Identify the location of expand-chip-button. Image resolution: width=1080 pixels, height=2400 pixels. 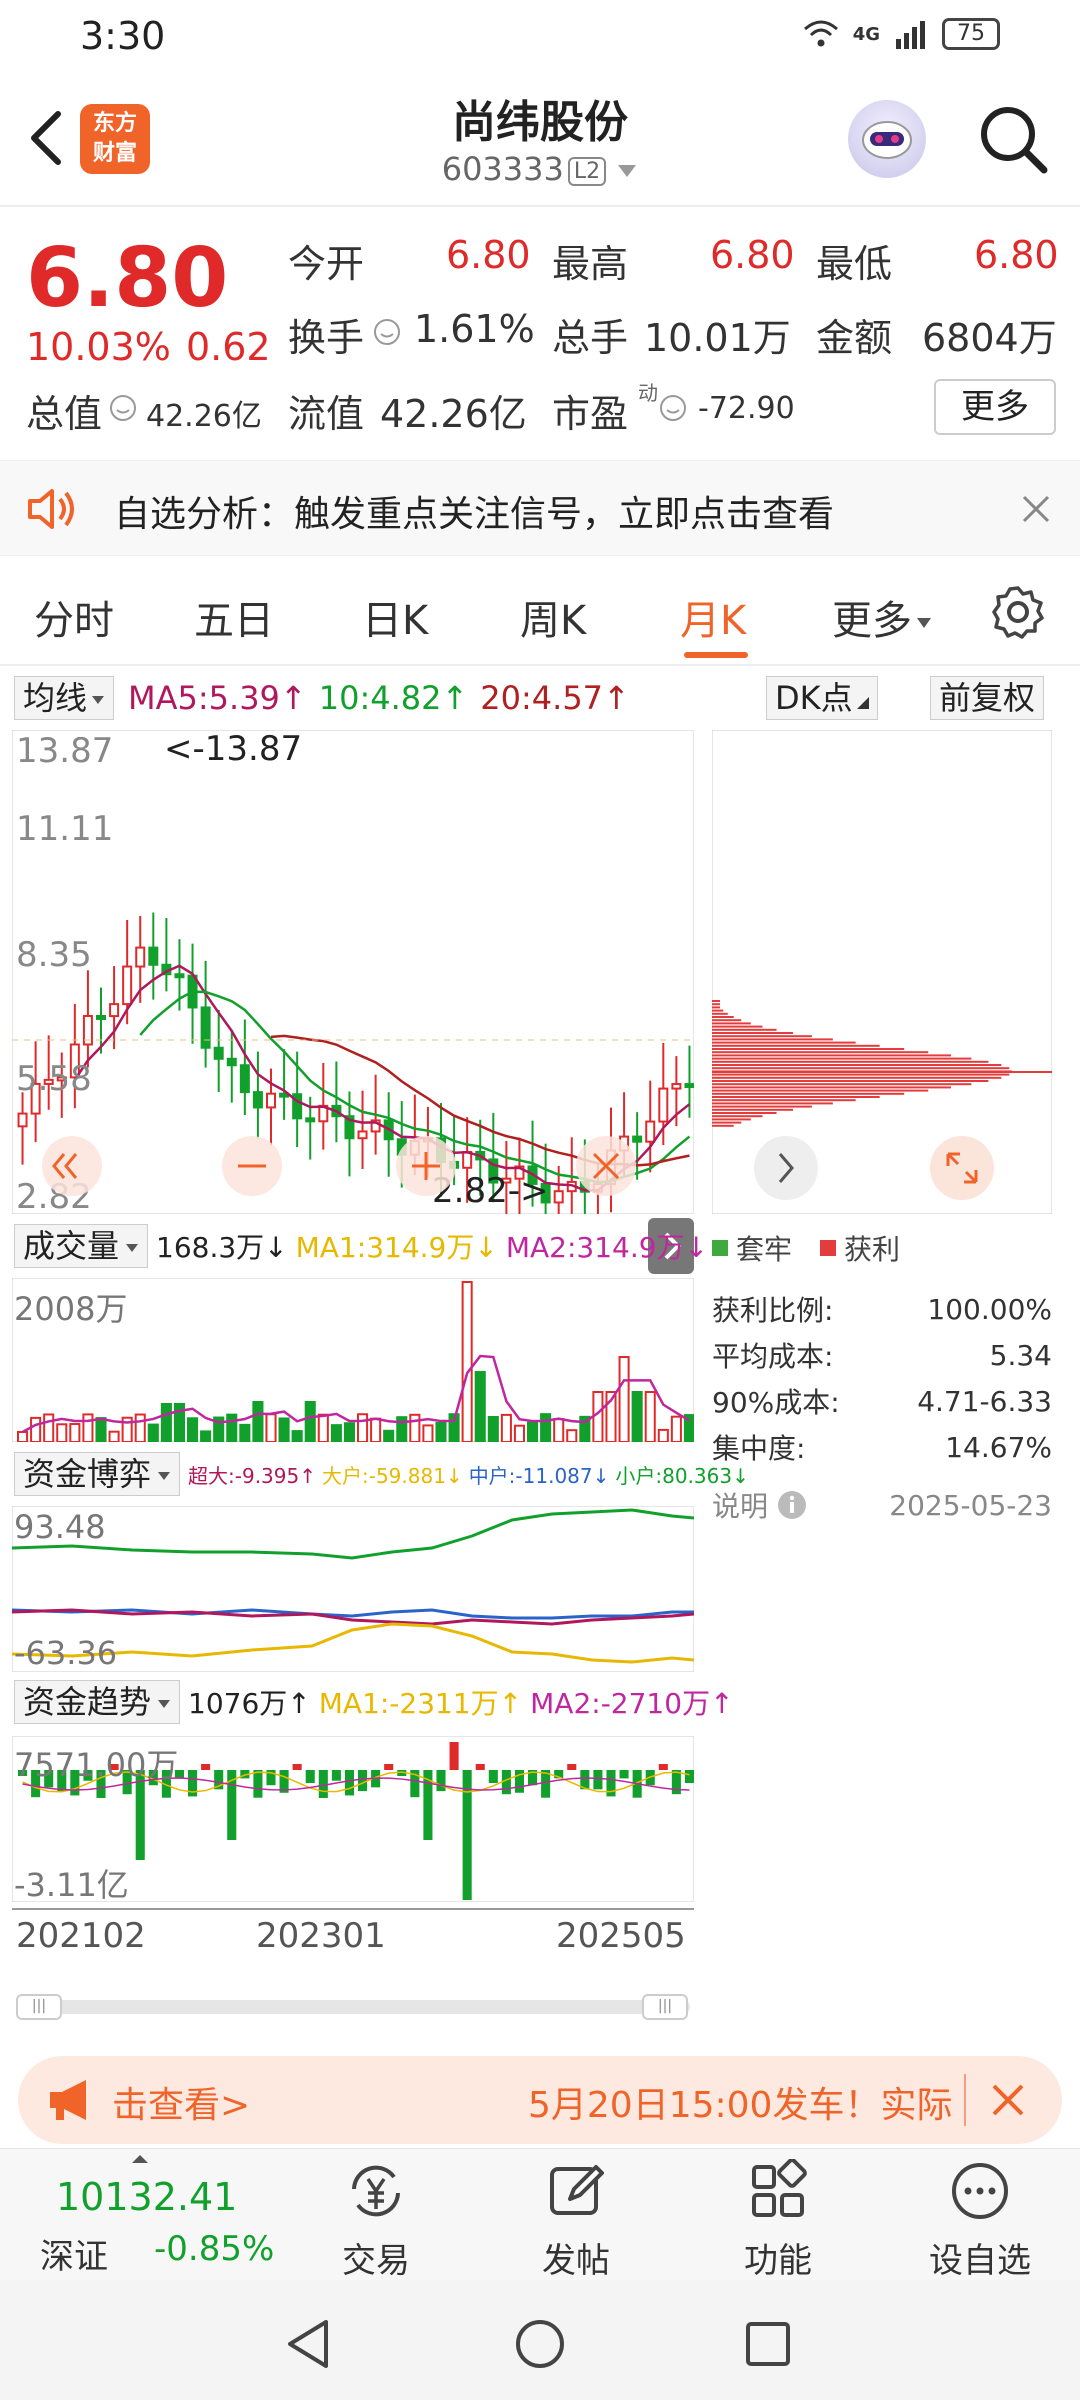
(786, 1168).